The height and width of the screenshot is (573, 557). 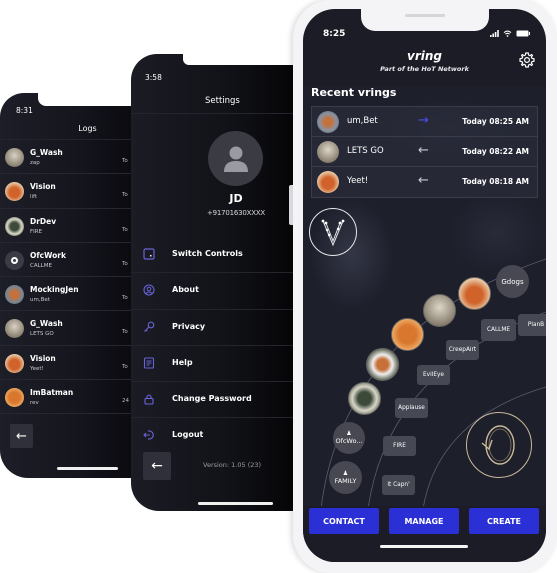 What do you see at coordinates (52, 393) in the screenshot?
I see `log-contact-name: ImBatman` at bounding box center [52, 393].